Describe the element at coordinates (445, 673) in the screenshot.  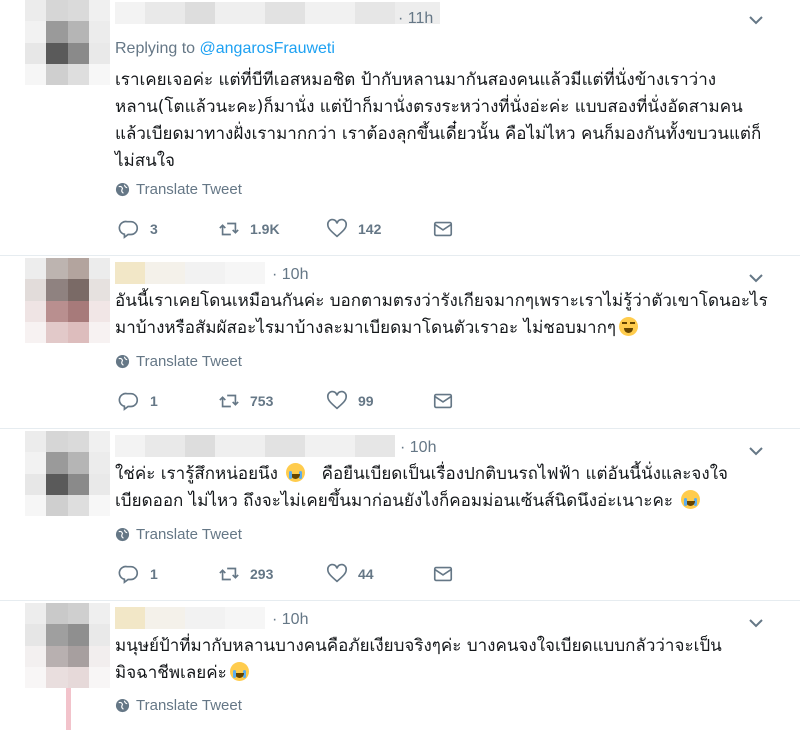
I see `tweet-text-line: มิจฉาชีพเลยค่ะ` at that location.